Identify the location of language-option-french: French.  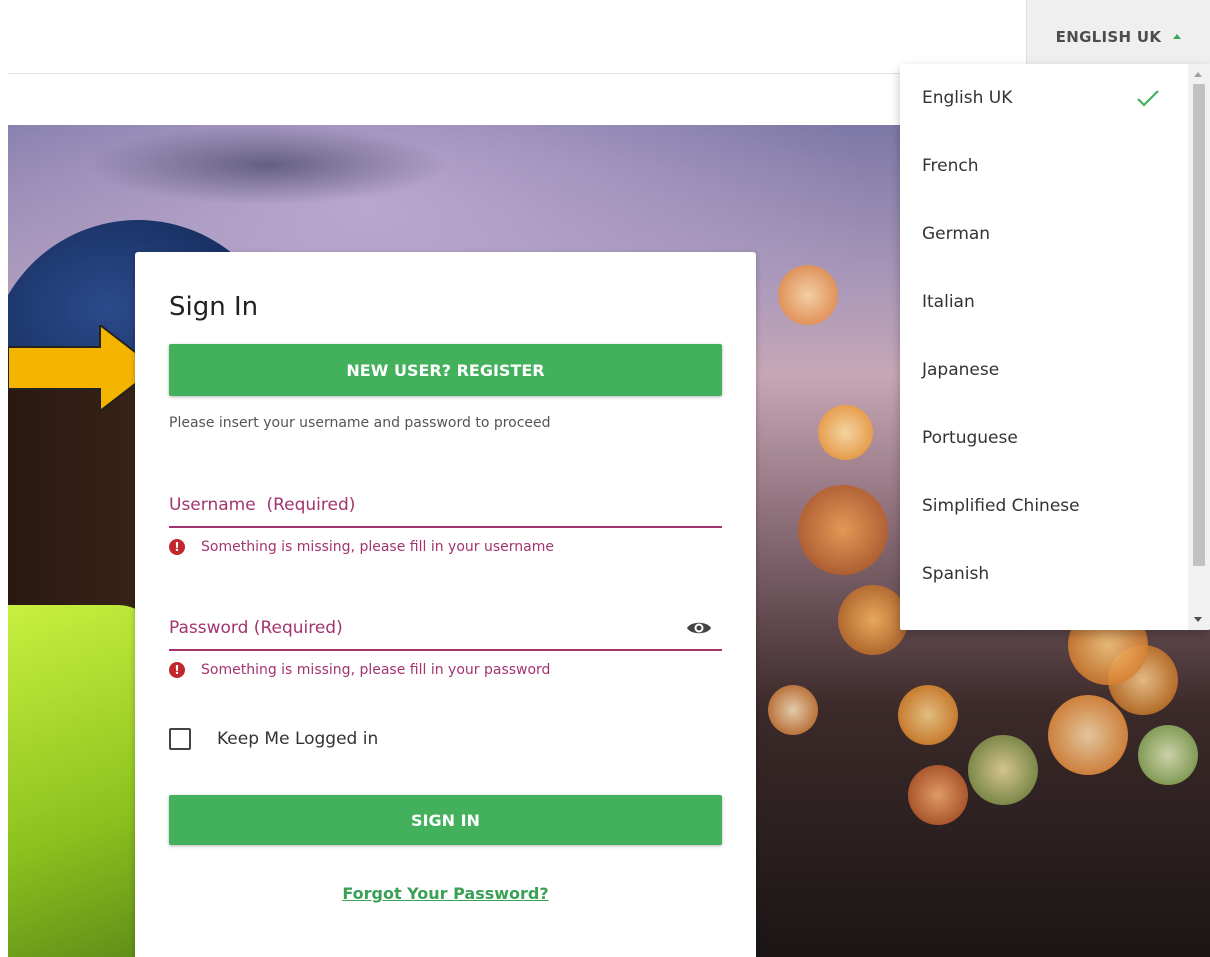
(1043, 166).